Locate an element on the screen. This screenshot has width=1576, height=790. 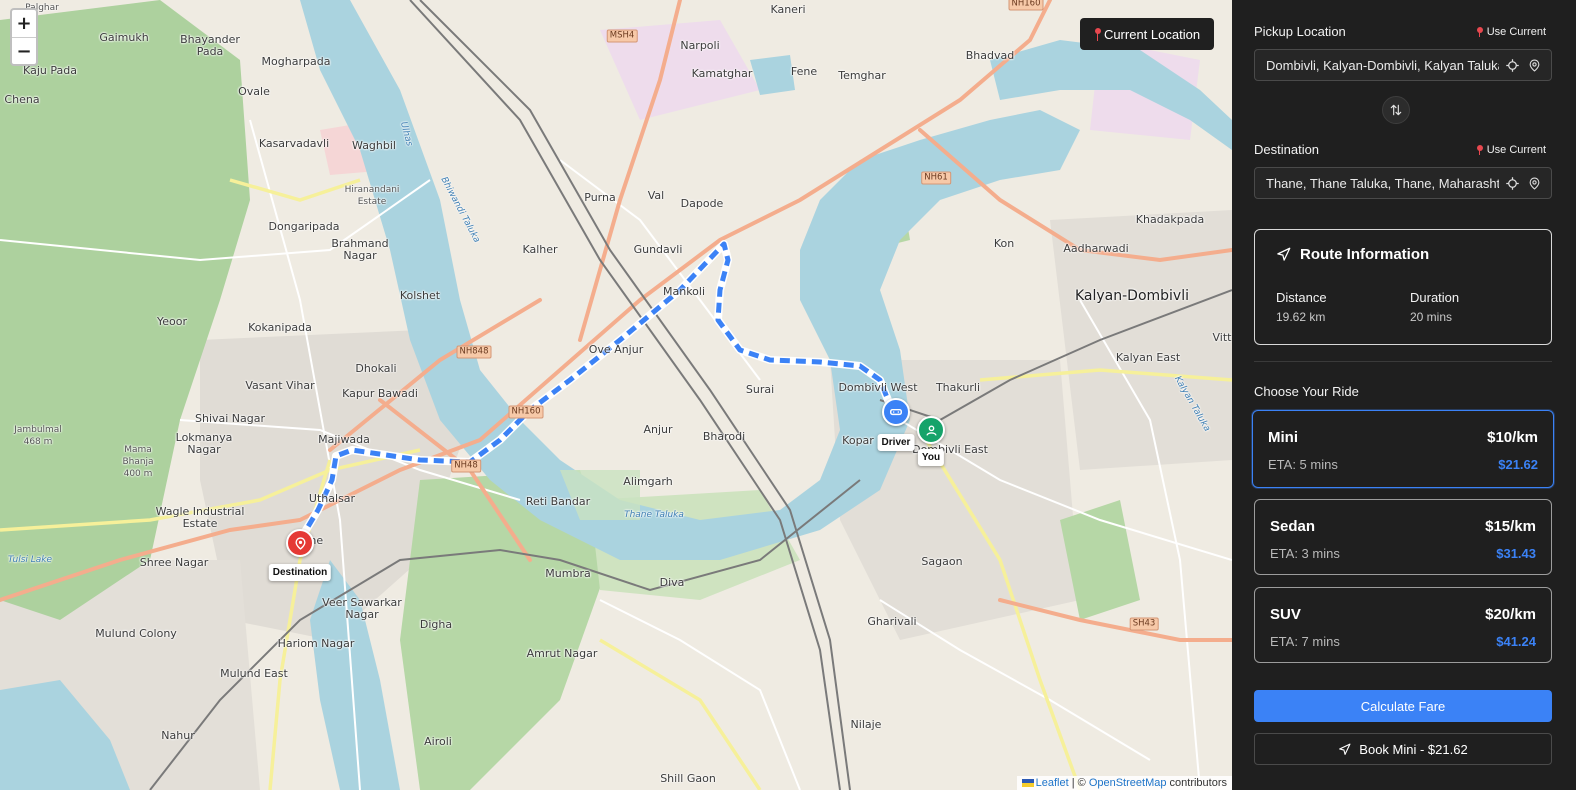
place-label: Mulund East is located at coordinates (254, 673).